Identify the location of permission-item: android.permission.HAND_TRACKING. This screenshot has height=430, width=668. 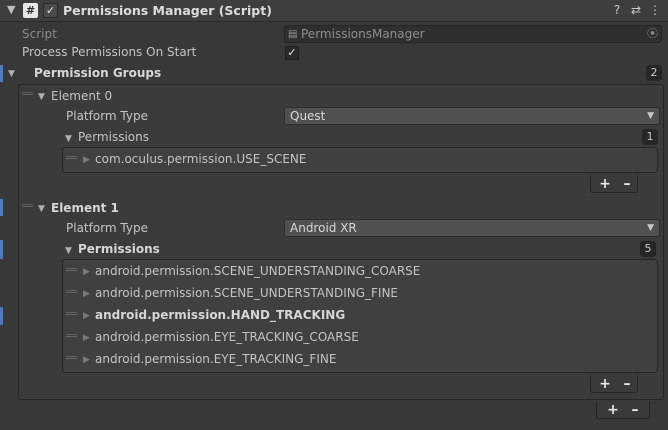
(220, 315).